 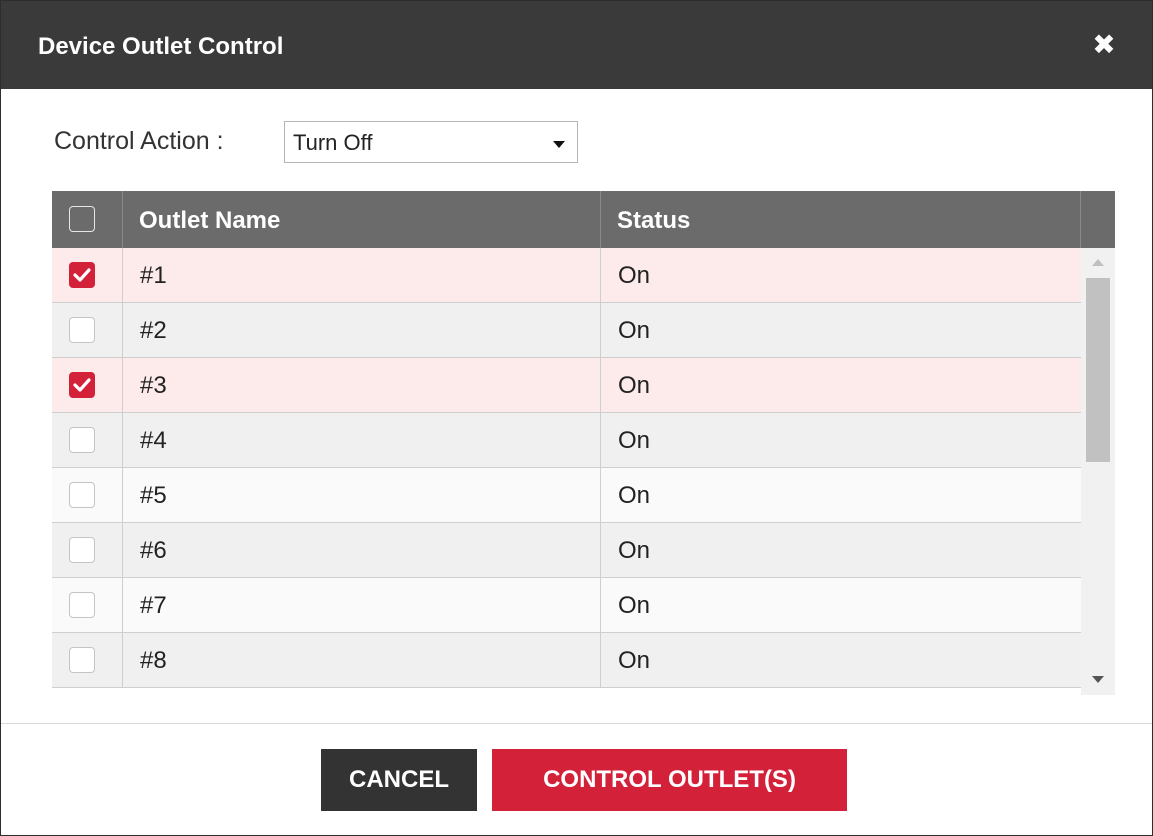 I want to click on outlet-name-cell: #7, so click(x=362, y=605).